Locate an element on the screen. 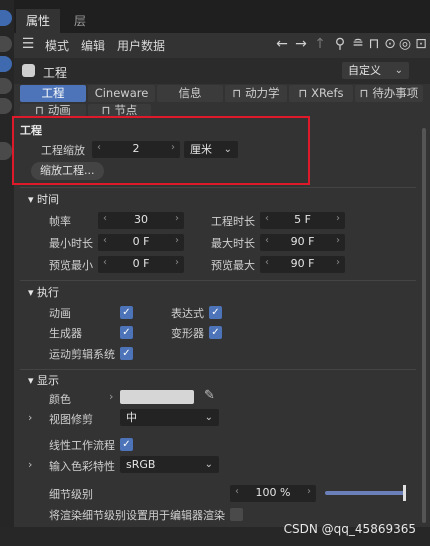 The image size is (430, 546). up-arrow-icon: ↑ is located at coordinates (320, 44).